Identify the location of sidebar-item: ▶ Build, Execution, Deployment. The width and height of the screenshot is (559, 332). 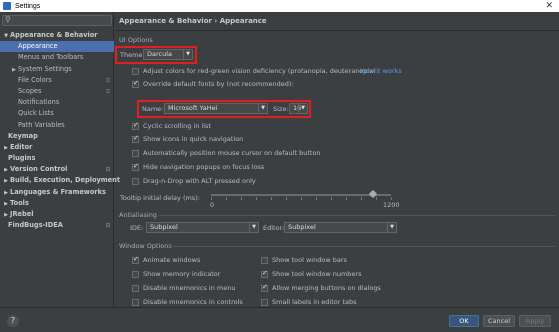
(60, 180).